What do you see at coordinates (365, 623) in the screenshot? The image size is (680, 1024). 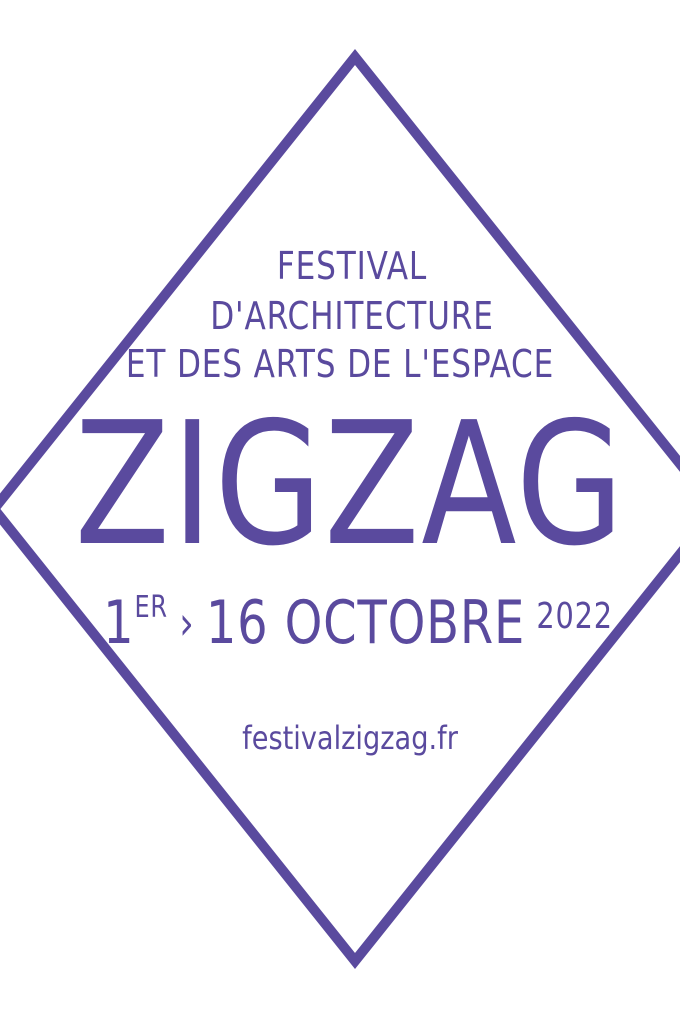 I see `end-date: 16 OCTOBRE` at bounding box center [365, 623].